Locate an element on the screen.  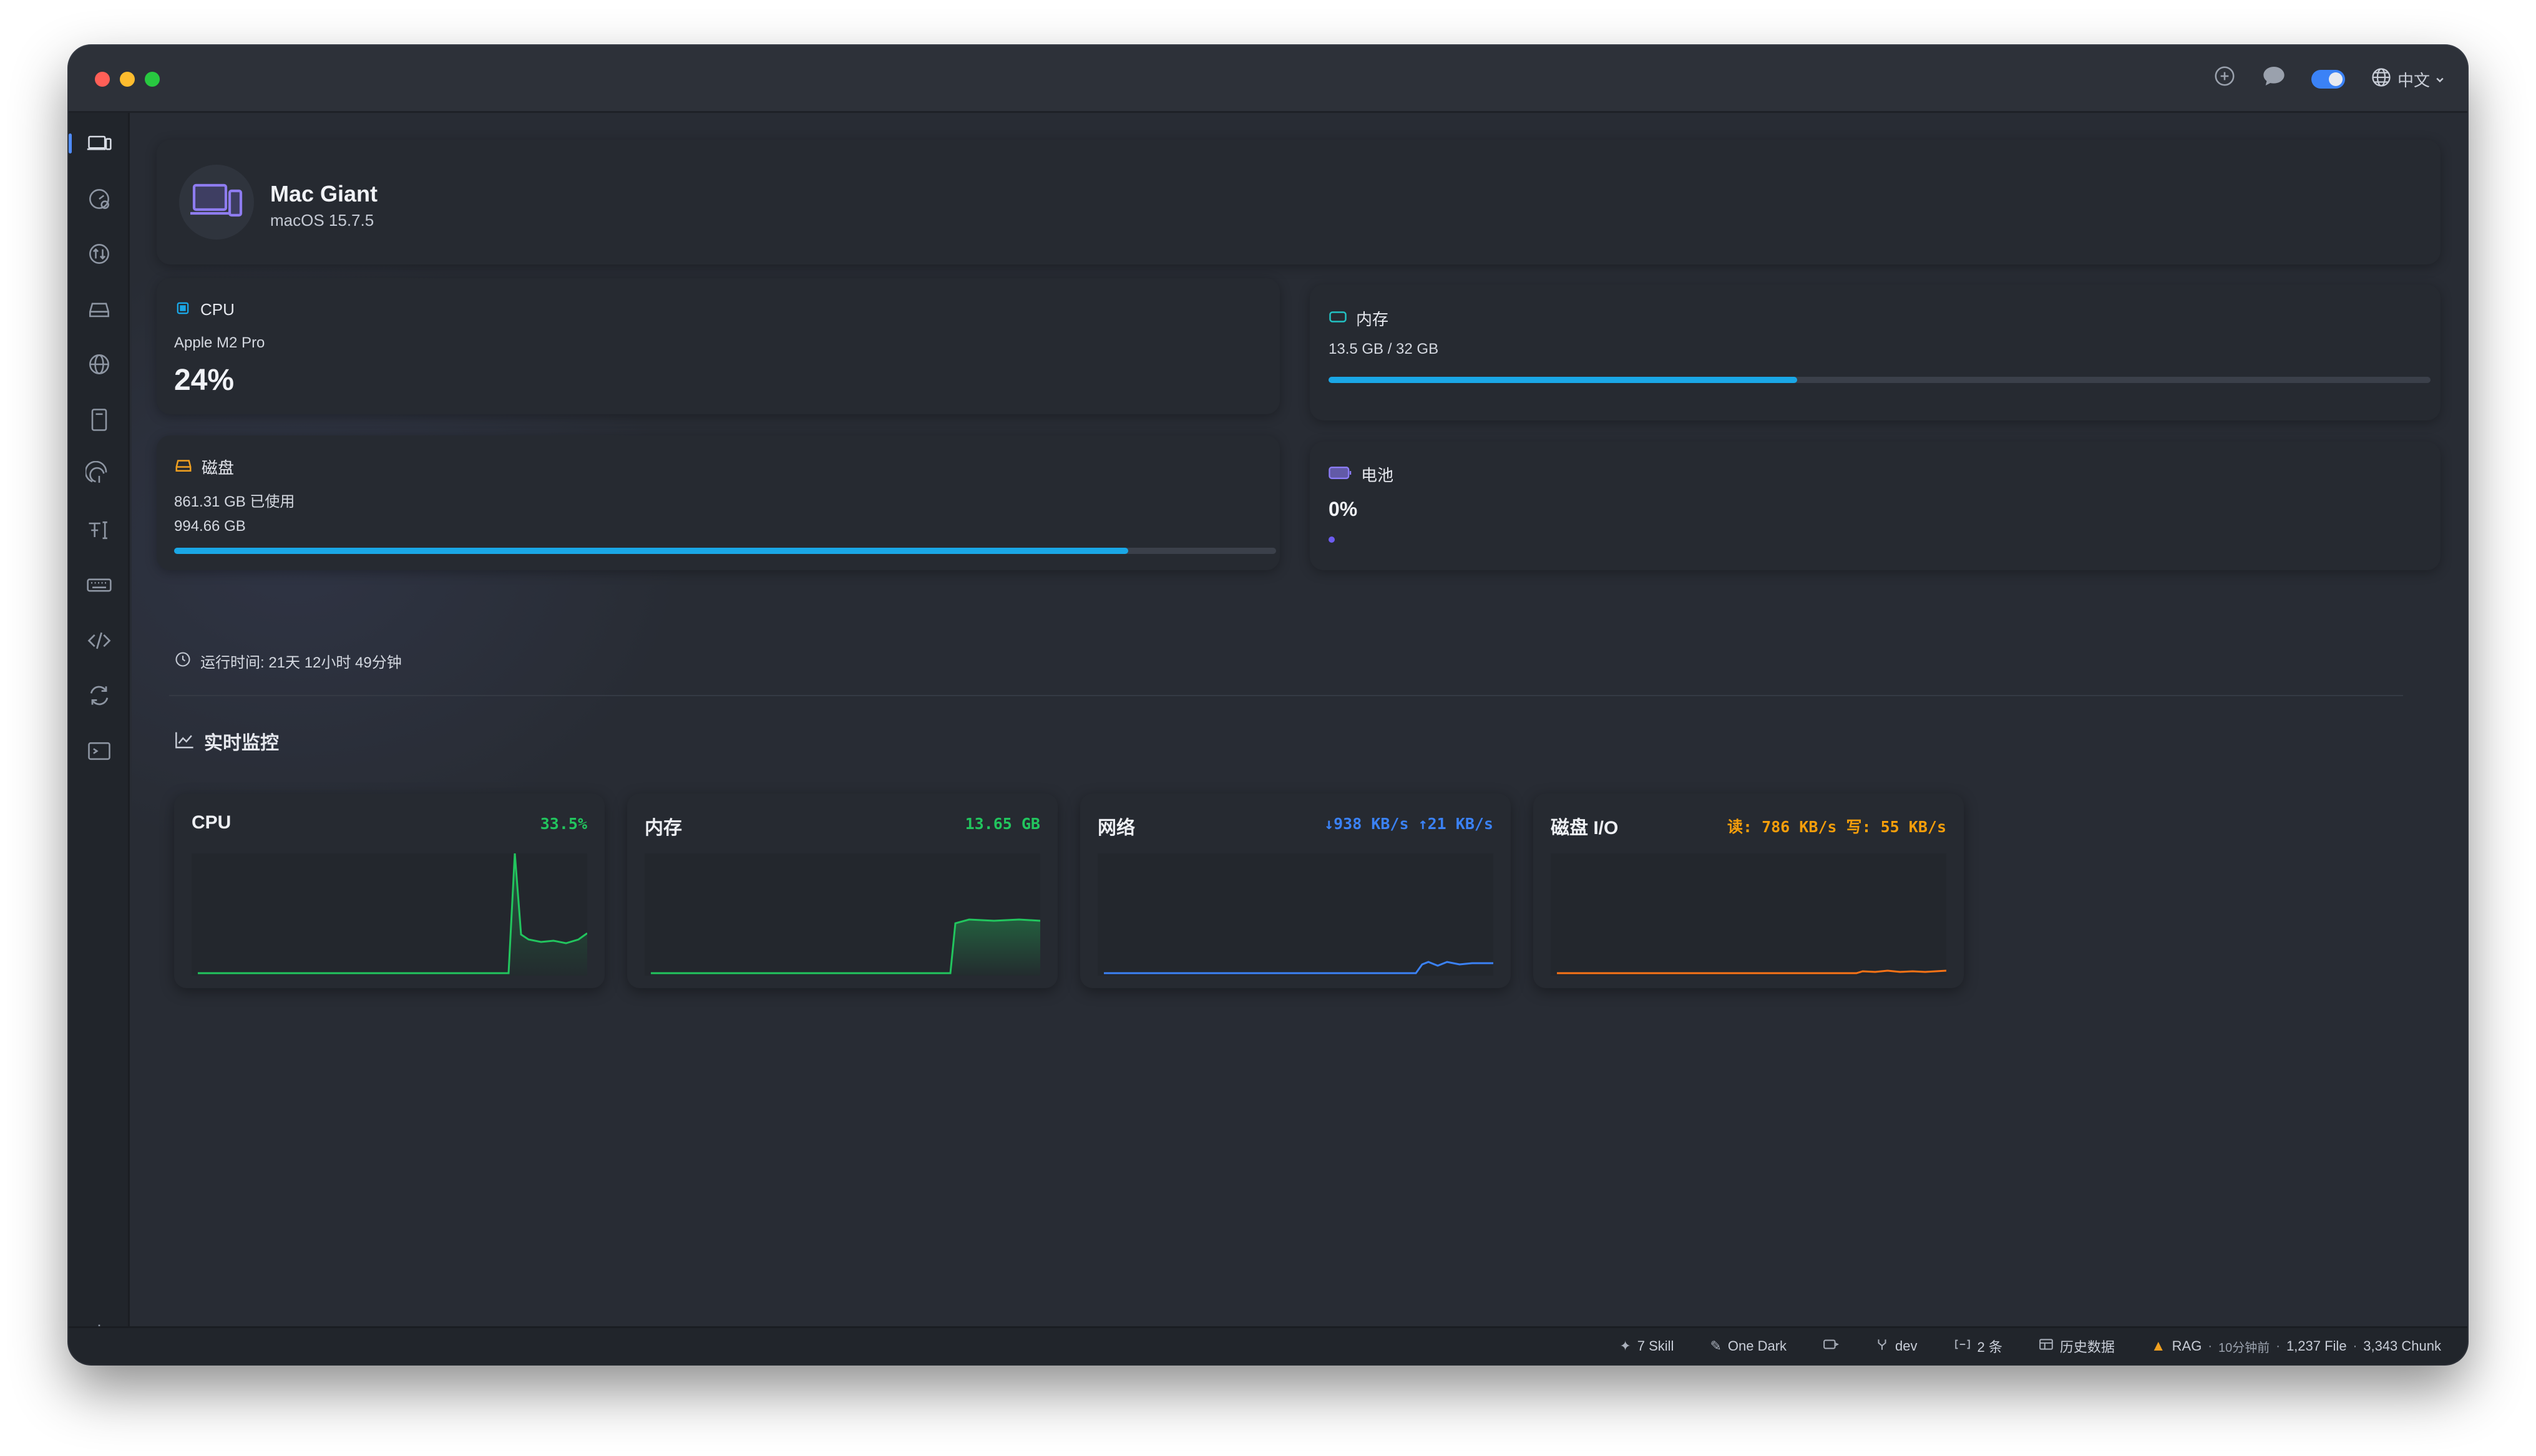
hard-drive-icon is located at coordinates (99, 310).